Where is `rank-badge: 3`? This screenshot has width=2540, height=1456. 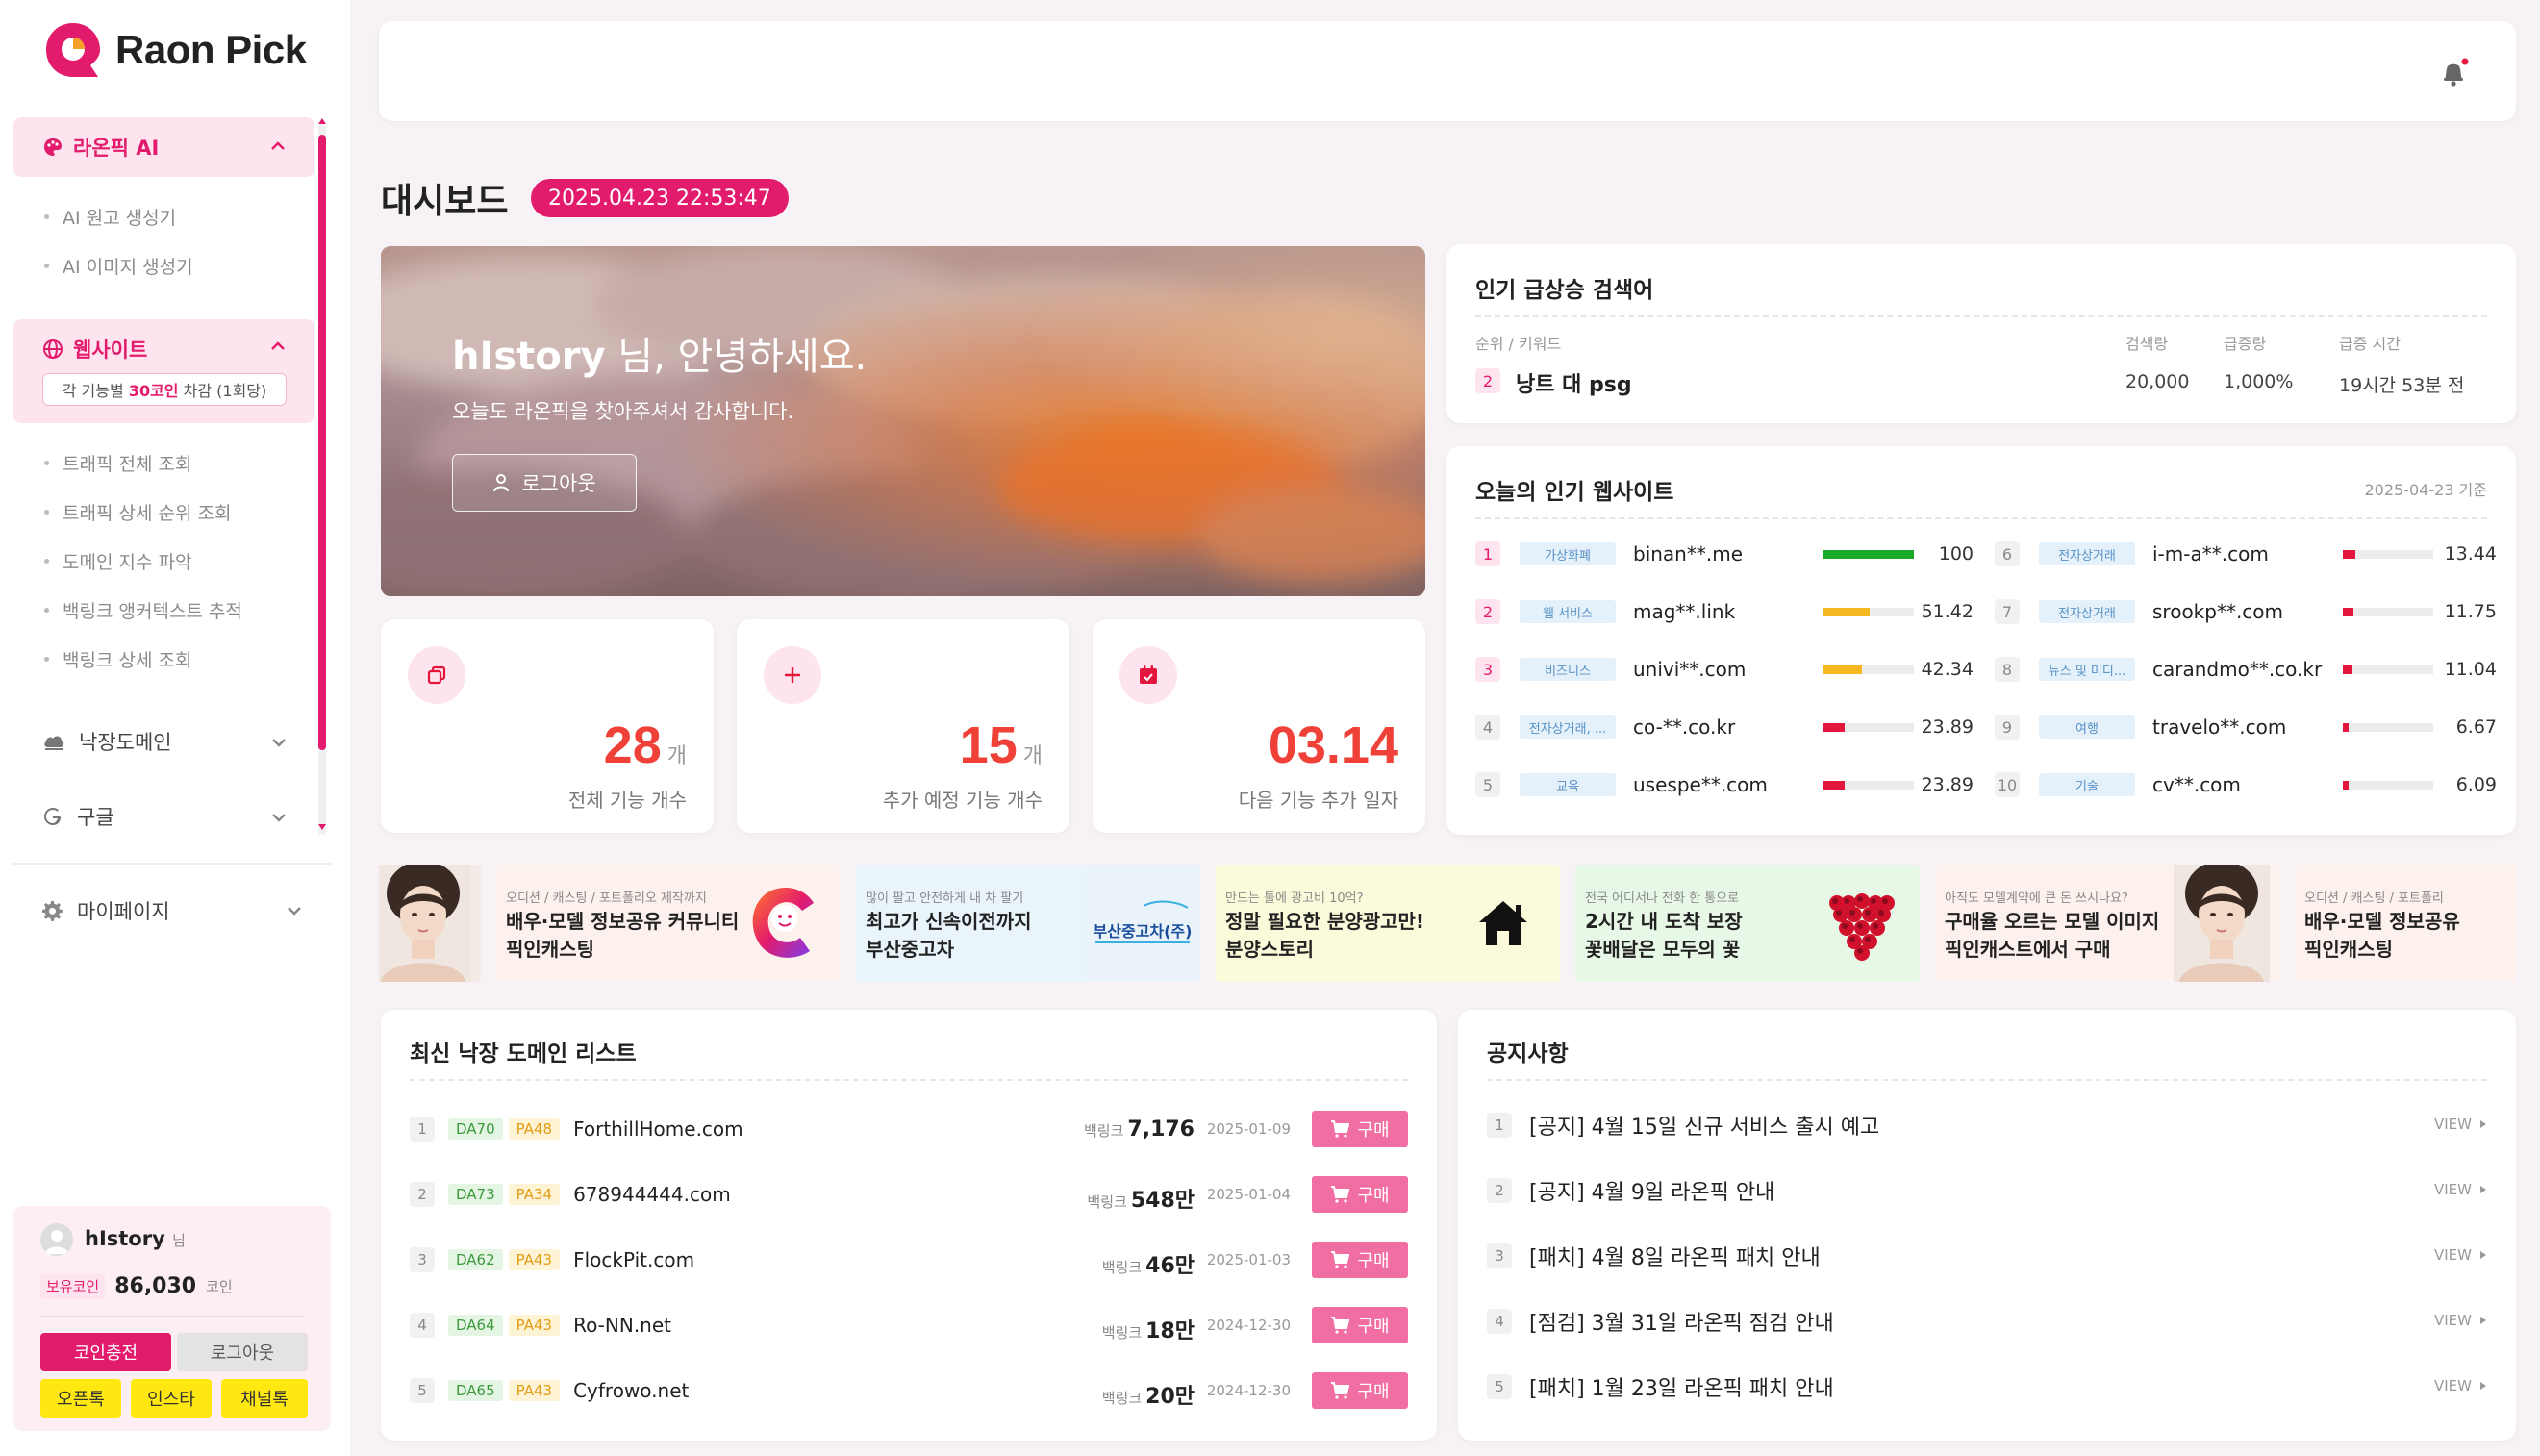
rank-badge: 3 is located at coordinates (1488, 669).